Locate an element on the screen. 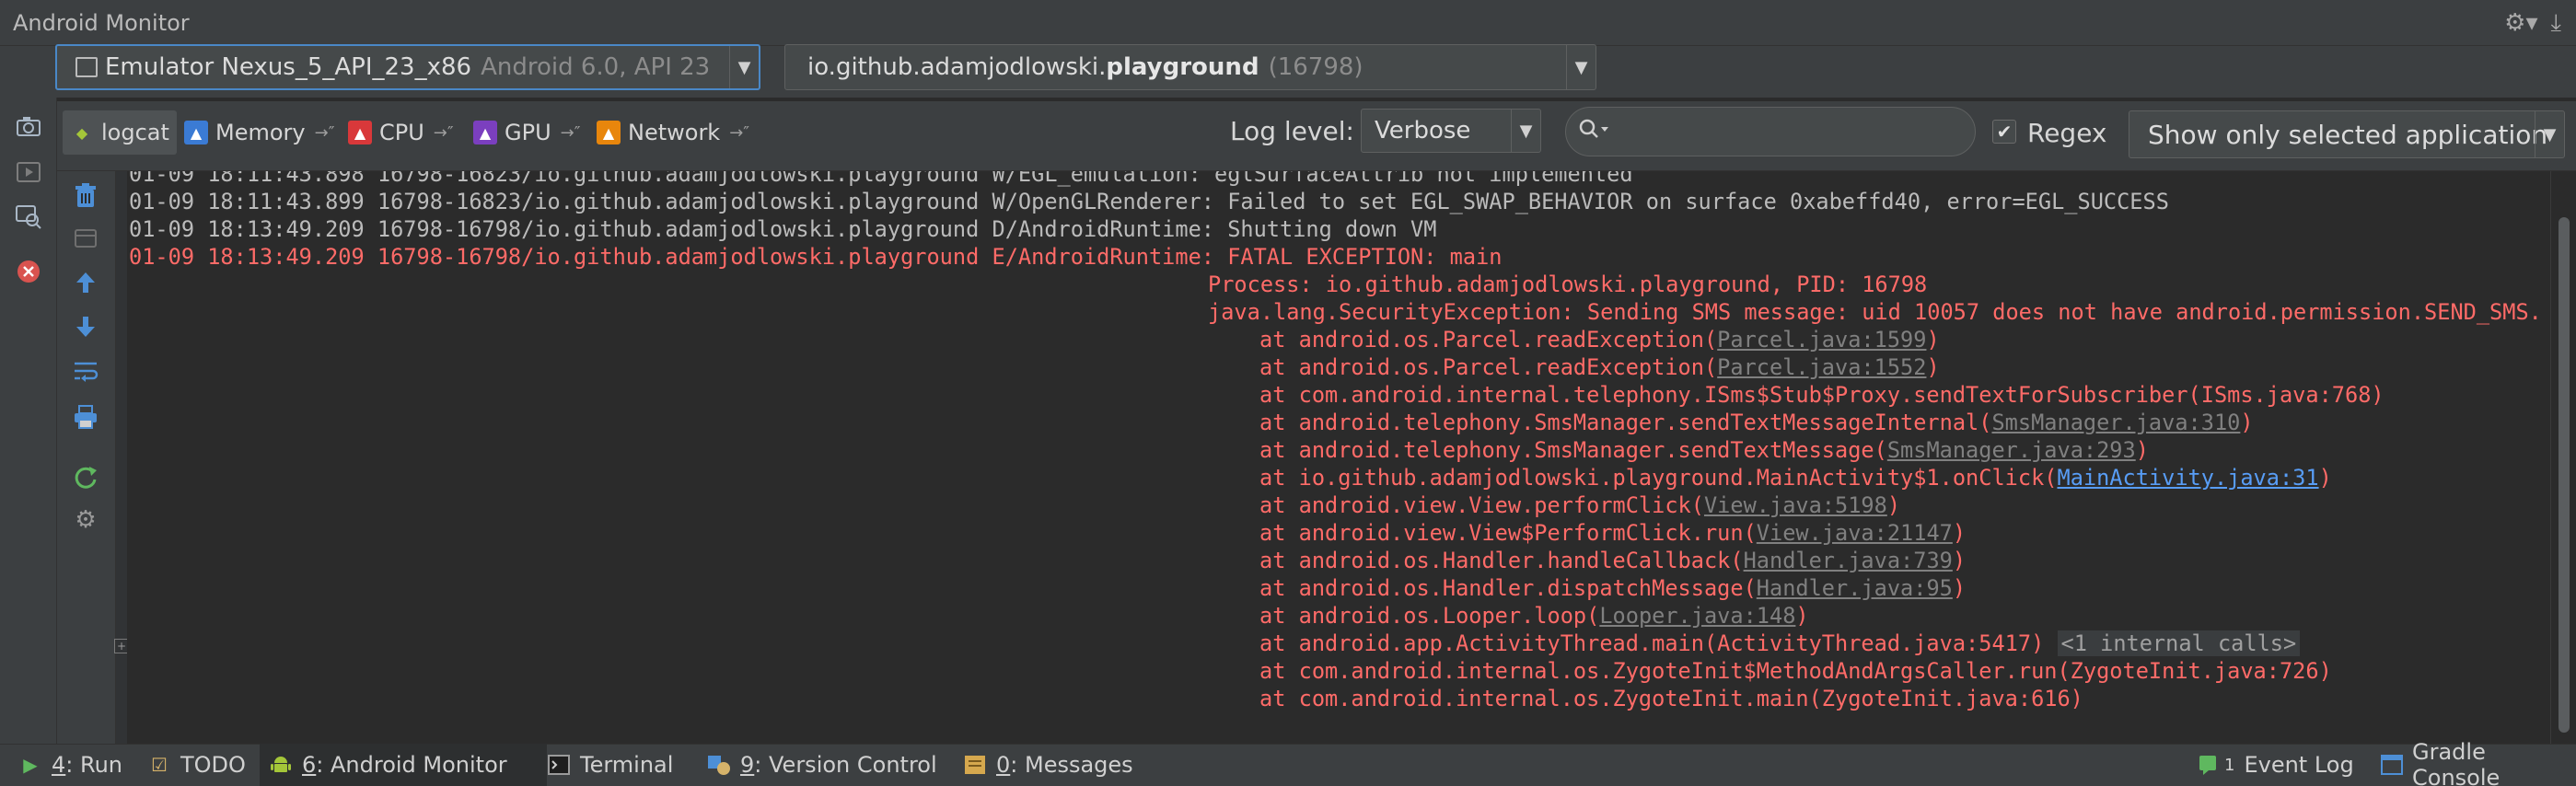  filter-dropdown: Show only selected application ▼ is located at coordinates (2347, 134).